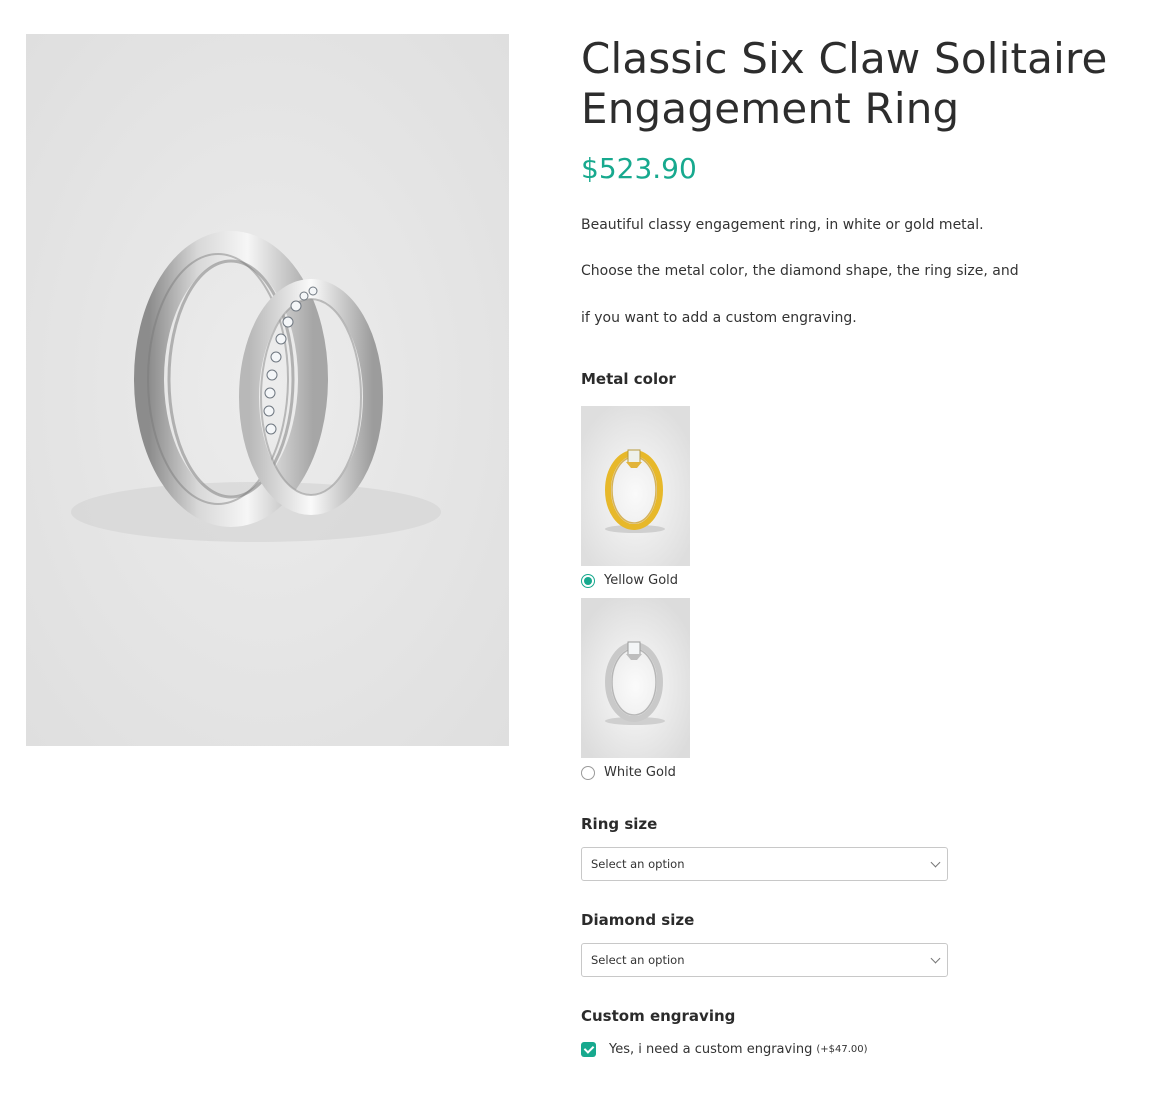 Image resolution: width=1158 pixels, height=1096 pixels. What do you see at coordinates (711, 1049) in the screenshot?
I see `custom-engraving-option-label: Yes, i need a custom engraving` at bounding box center [711, 1049].